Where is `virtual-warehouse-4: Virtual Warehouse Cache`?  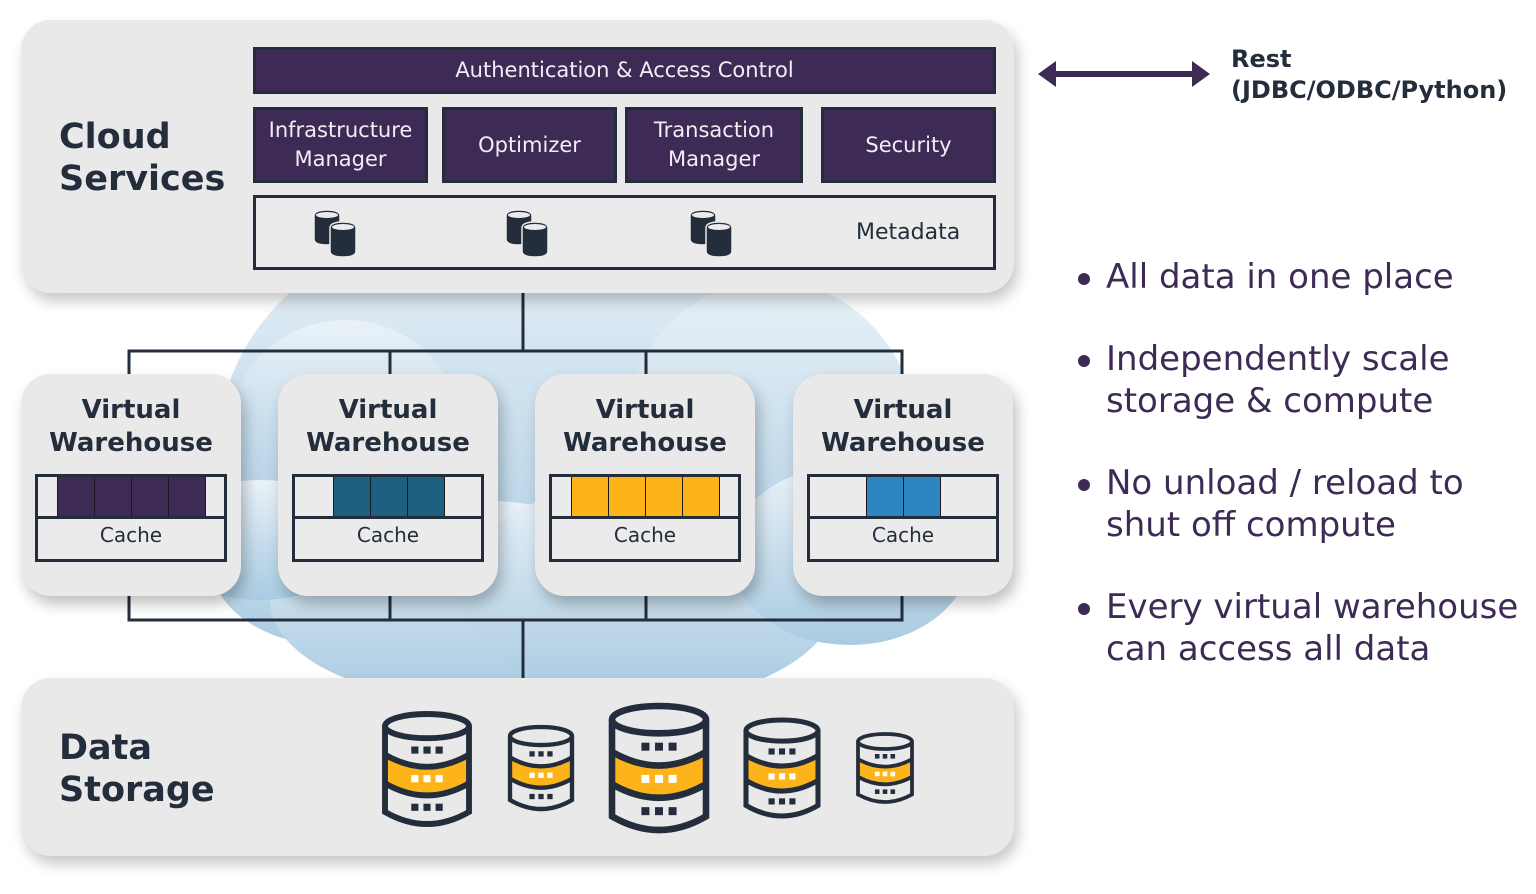
virtual-warehouse-4: Virtual Warehouse Cache is located at coordinates (903, 485).